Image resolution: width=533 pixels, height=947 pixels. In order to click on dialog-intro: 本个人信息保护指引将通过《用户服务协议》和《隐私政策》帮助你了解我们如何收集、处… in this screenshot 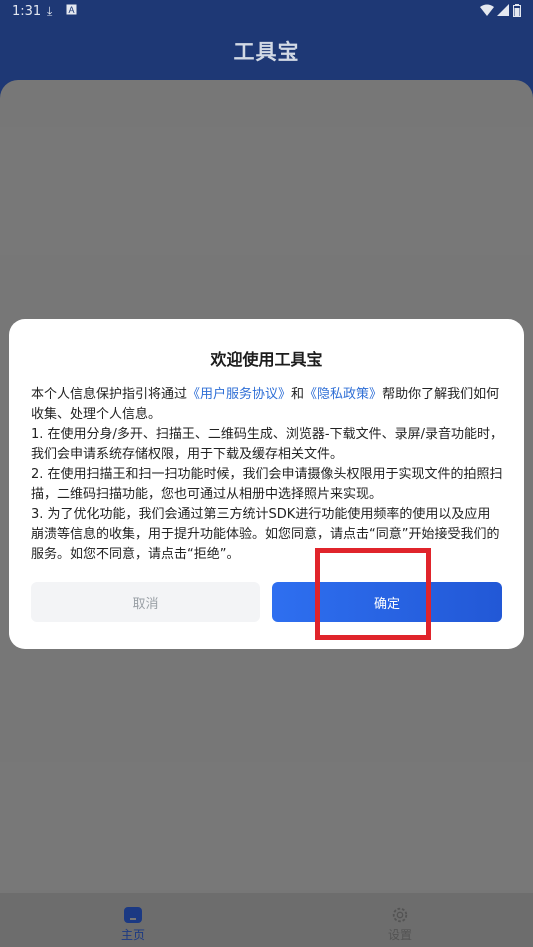, I will do `click(267, 405)`.